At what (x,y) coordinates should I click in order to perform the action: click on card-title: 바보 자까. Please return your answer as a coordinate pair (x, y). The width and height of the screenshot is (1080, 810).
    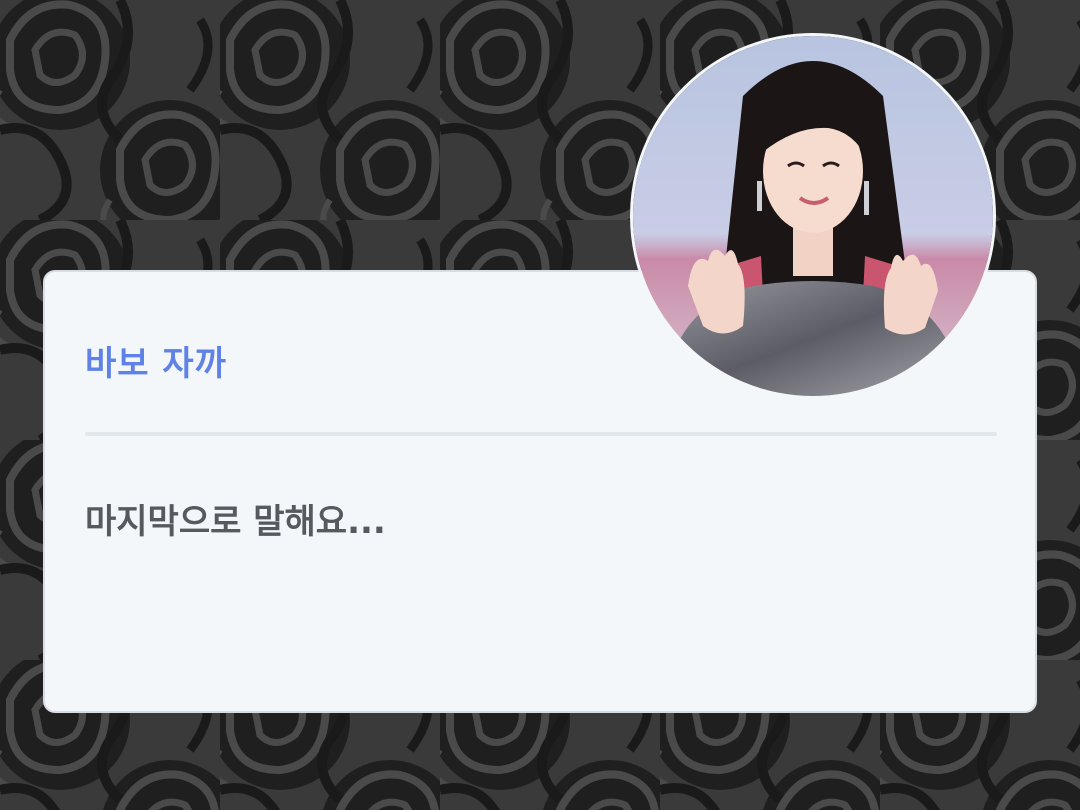
    Looking at the image, I should click on (156, 364).